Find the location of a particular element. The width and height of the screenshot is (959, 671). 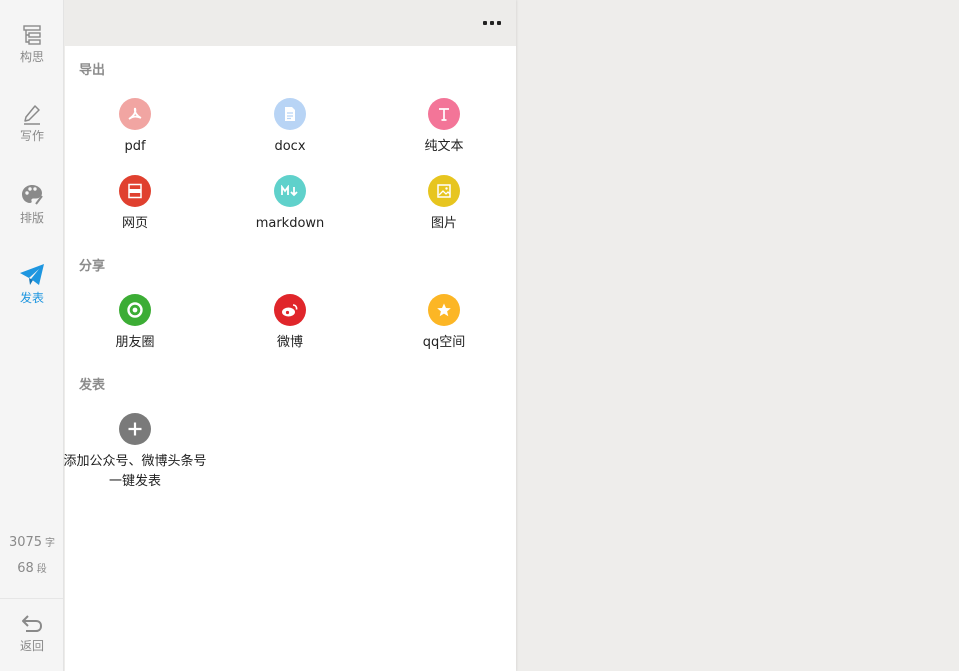

docx-icon is located at coordinates (290, 114).